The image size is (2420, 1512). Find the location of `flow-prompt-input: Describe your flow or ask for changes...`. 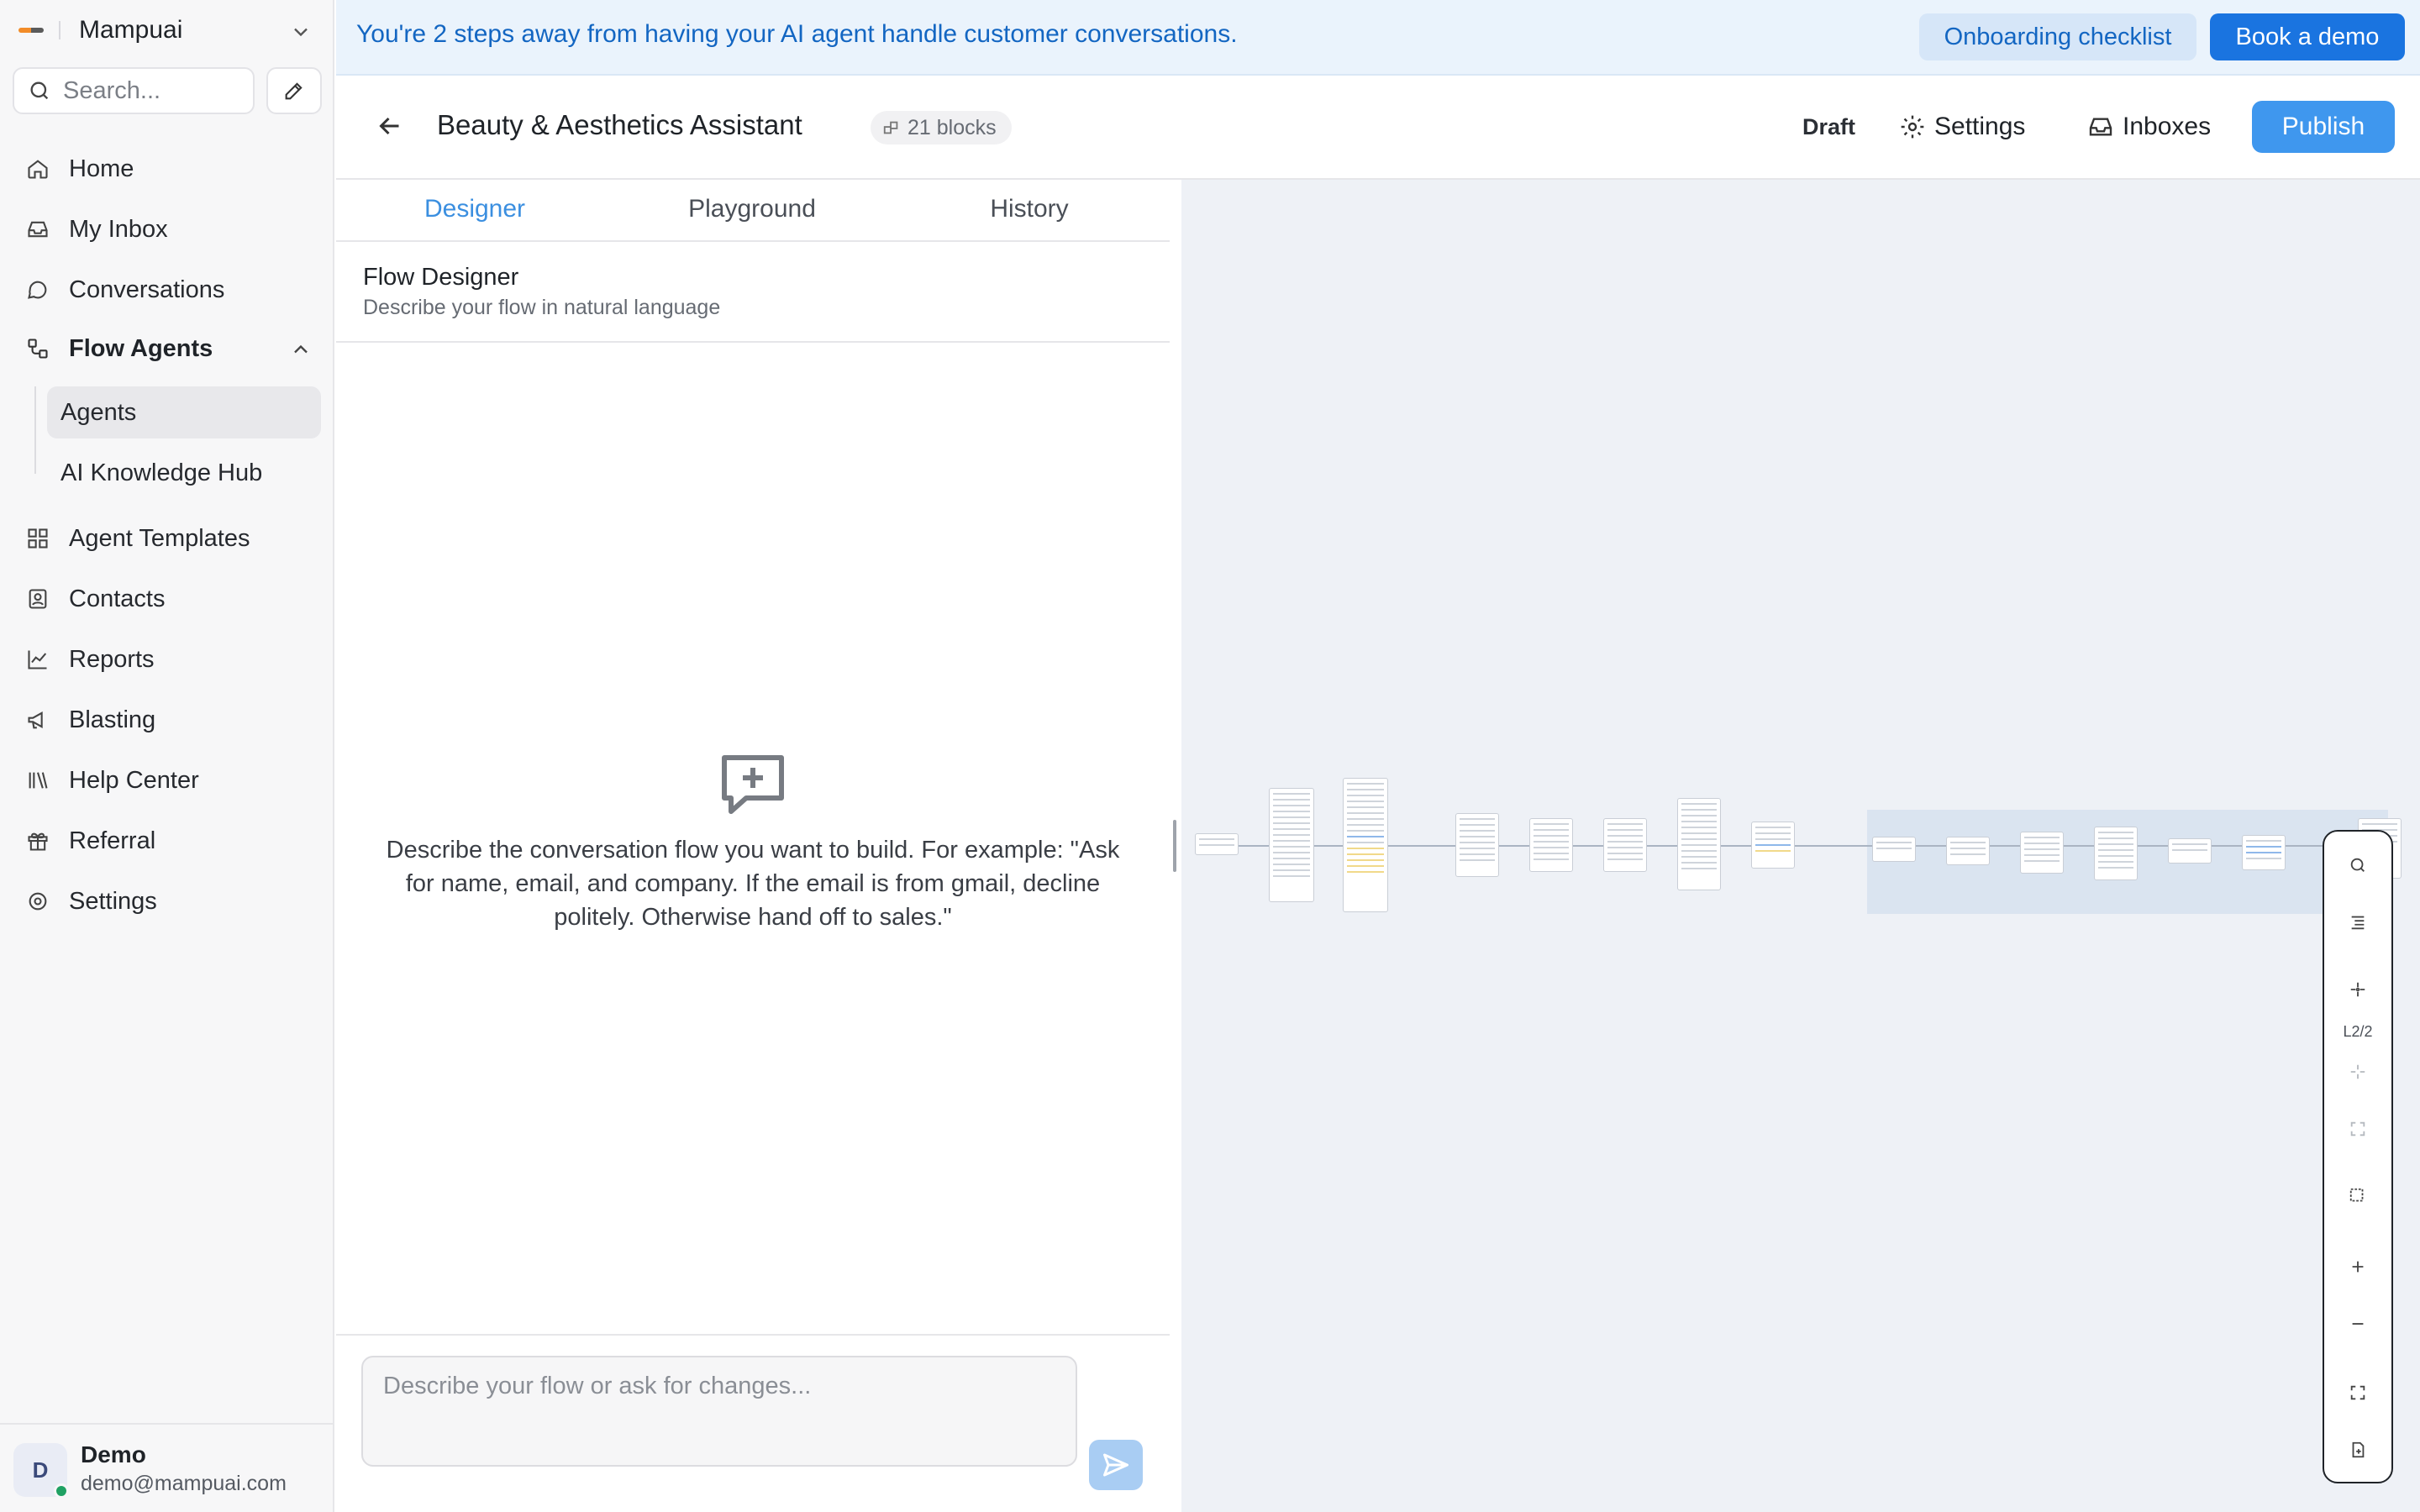

flow-prompt-input: Describe your flow or ask for changes... is located at coordinates (719, 1411).